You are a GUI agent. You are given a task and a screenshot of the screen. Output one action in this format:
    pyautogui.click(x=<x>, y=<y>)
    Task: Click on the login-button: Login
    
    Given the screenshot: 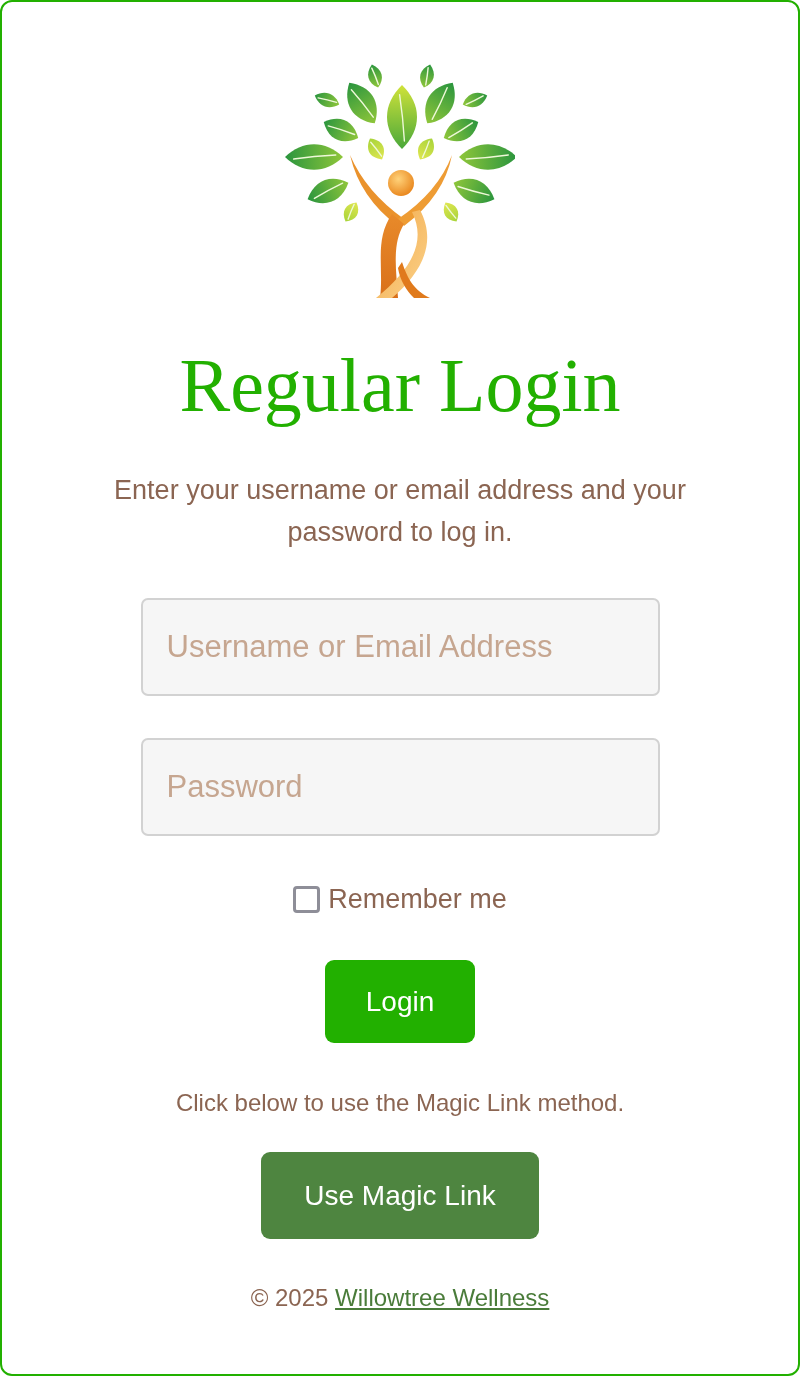 What is the action you would take?
    pyautogui.click(x=400, y=1001)
    